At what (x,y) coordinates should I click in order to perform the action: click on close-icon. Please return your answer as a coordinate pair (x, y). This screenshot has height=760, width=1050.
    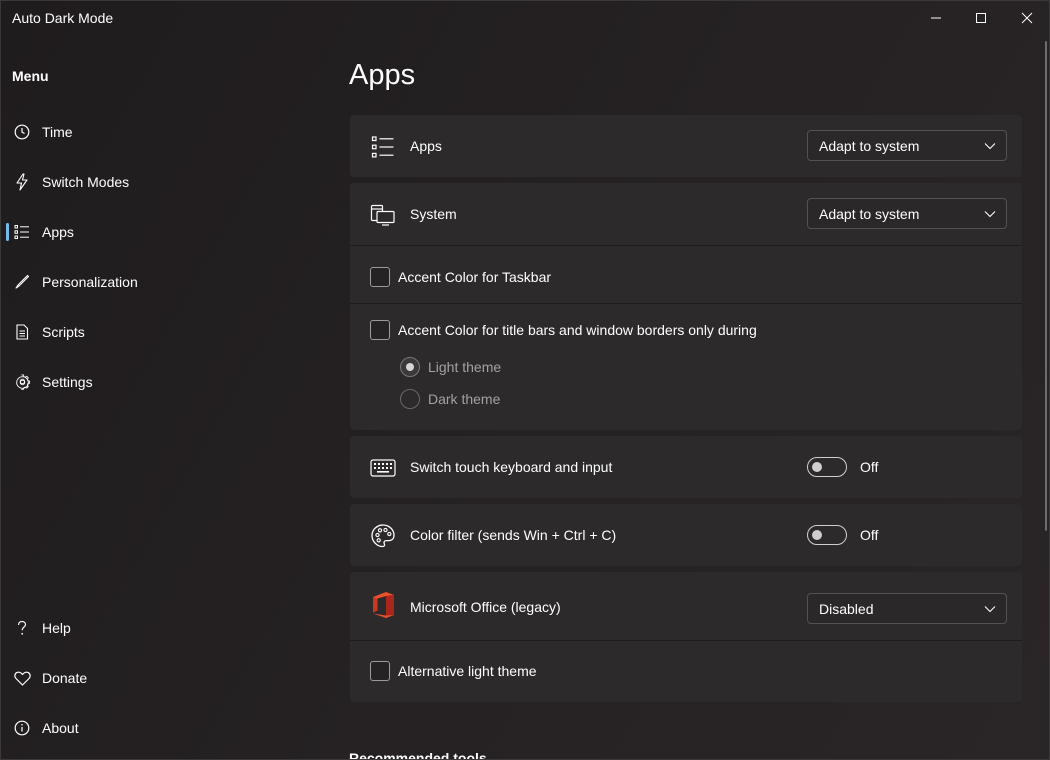
    Looking at the image, I should click on (1027, 18).